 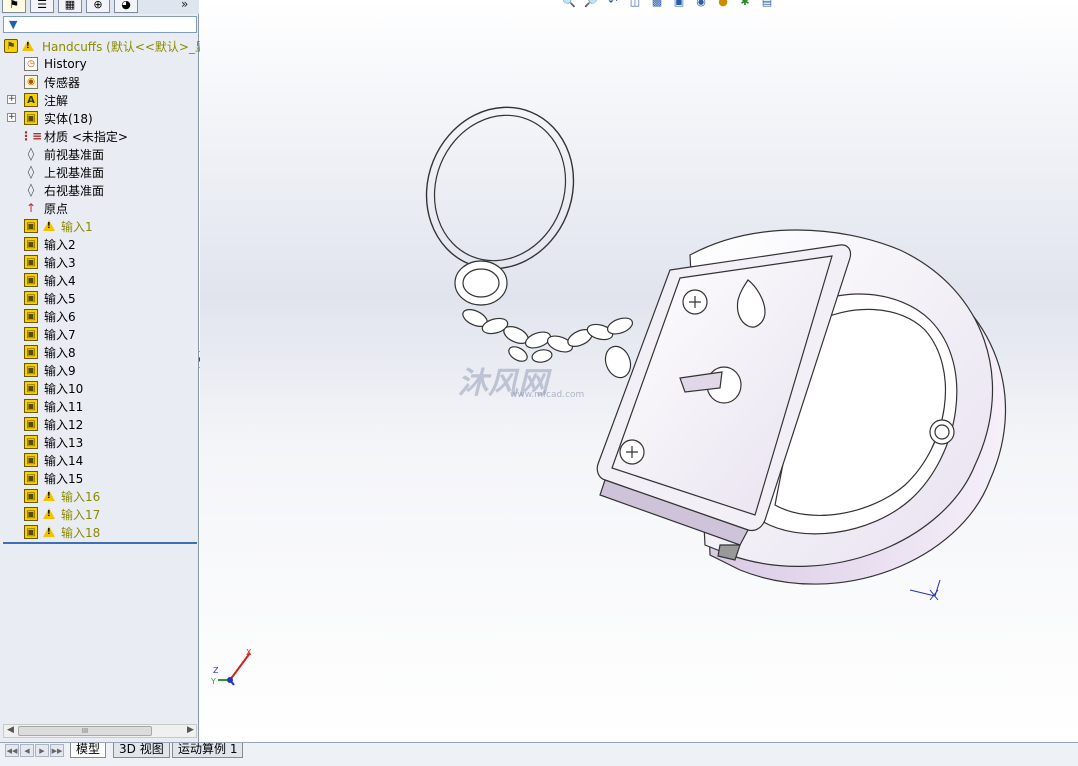 I want to click on tree-item-import-13: ▣ 输入13, so click(x=99, y=442).